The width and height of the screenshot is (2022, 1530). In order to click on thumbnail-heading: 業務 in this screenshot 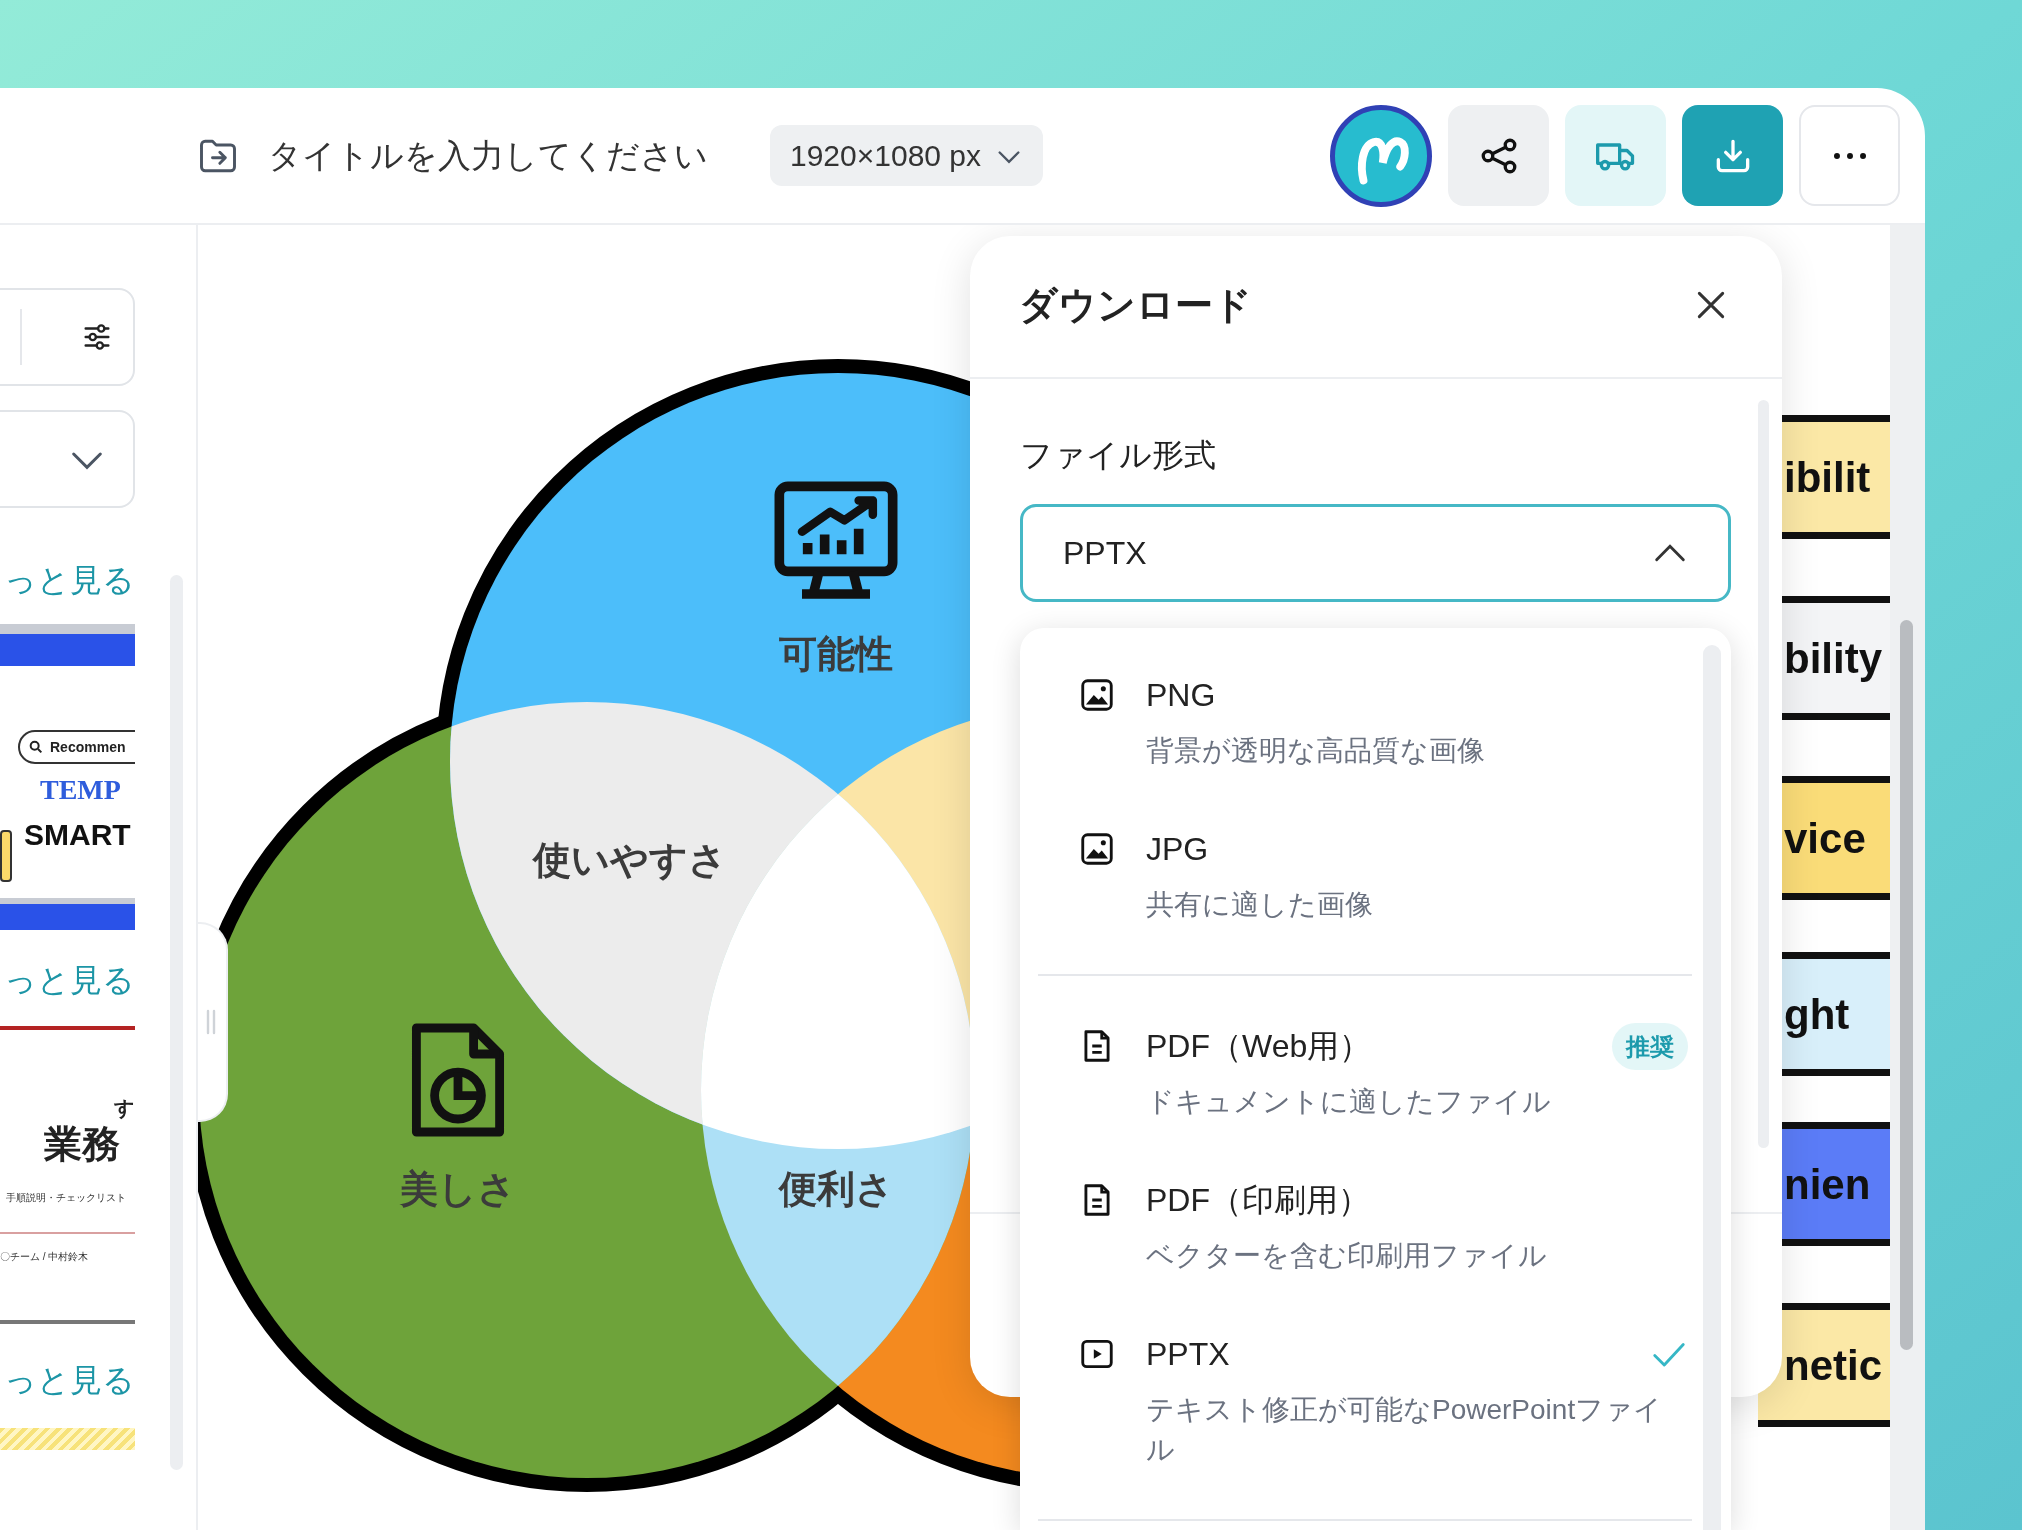, I will do `click(82, 1144)`.